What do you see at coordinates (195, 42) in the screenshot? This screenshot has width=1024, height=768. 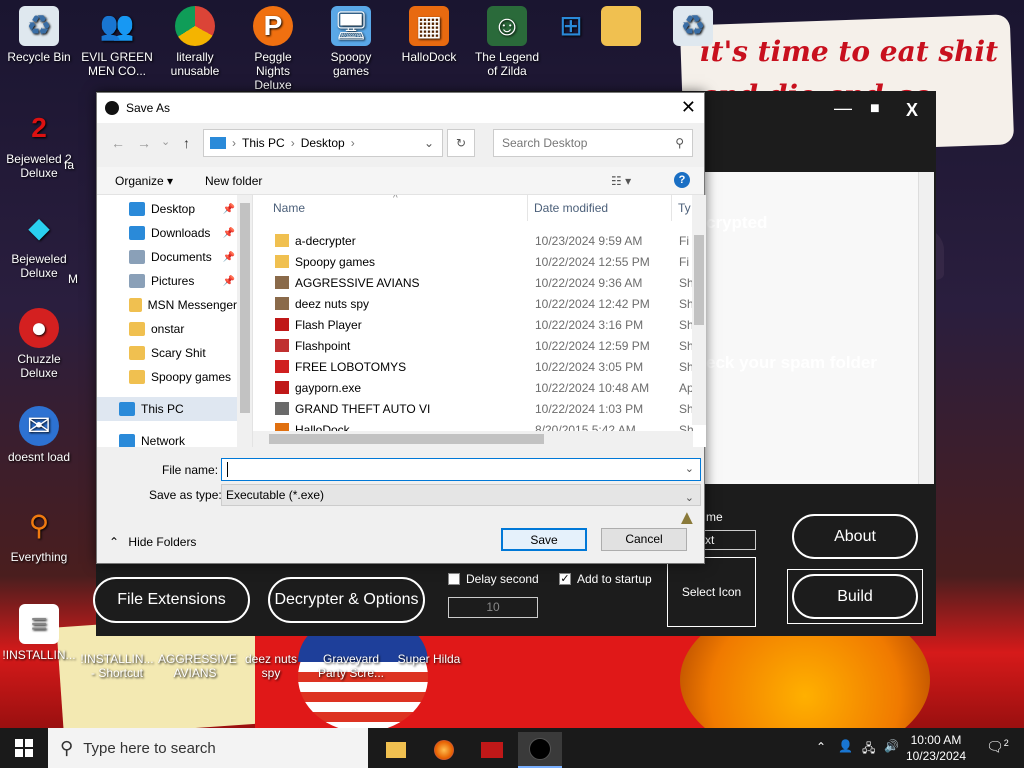 I see `desktop-icon-chrome: literally unusable` at bounding box center [195, 42].